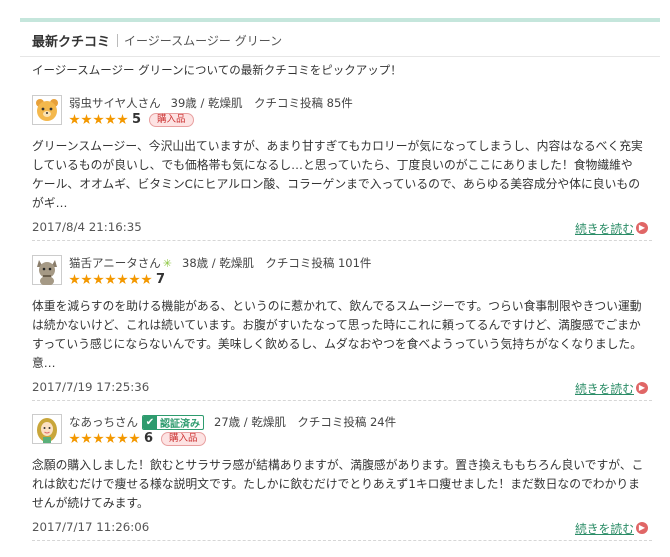 The image size is (670, 557). Describe the element at coordinates (277, 263) in the screenshot. I see `reviewer-meta: 38歳 / 乾燥肌 クチコミ投稿 101件` at that location.